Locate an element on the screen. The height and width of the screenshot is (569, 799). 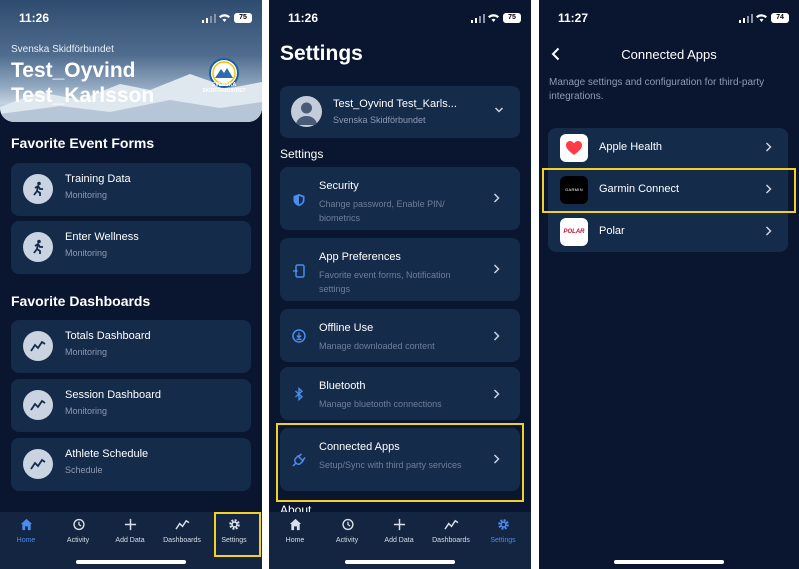
tab-label: Activity is located at coordinates (347, 540).